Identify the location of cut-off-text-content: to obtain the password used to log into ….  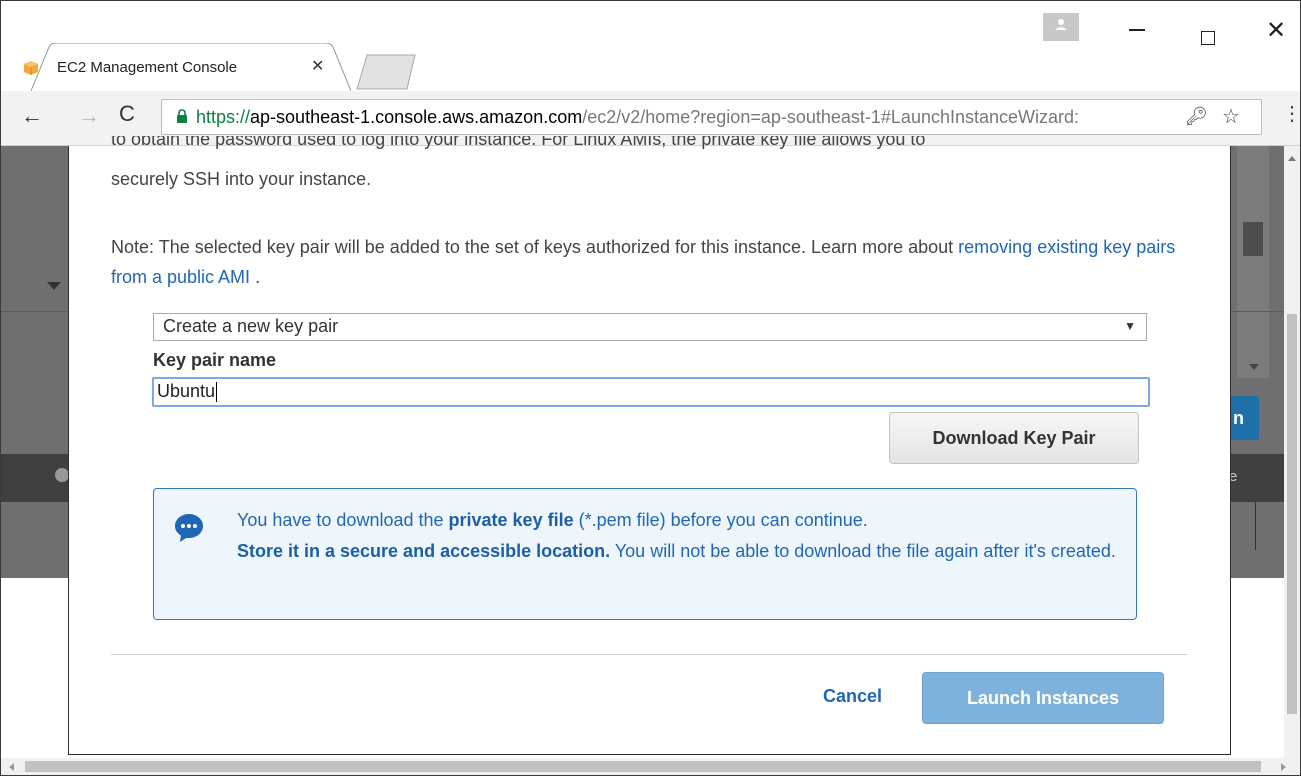
(518, 142).